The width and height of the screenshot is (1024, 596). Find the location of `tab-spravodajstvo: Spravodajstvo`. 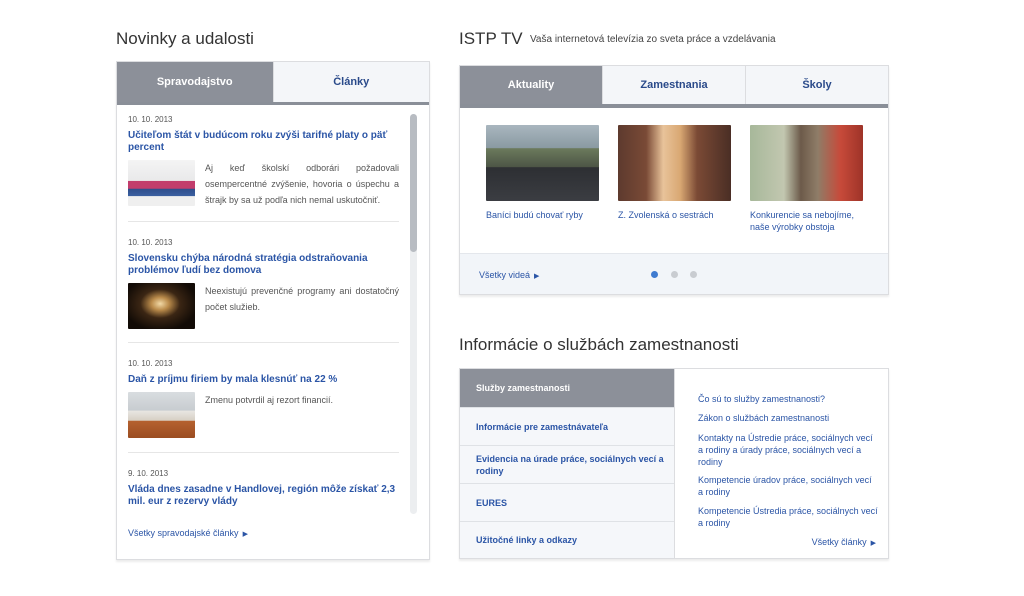

tab-spravodajstvo: Spravodajstvo is located at coordinates (195, 82).